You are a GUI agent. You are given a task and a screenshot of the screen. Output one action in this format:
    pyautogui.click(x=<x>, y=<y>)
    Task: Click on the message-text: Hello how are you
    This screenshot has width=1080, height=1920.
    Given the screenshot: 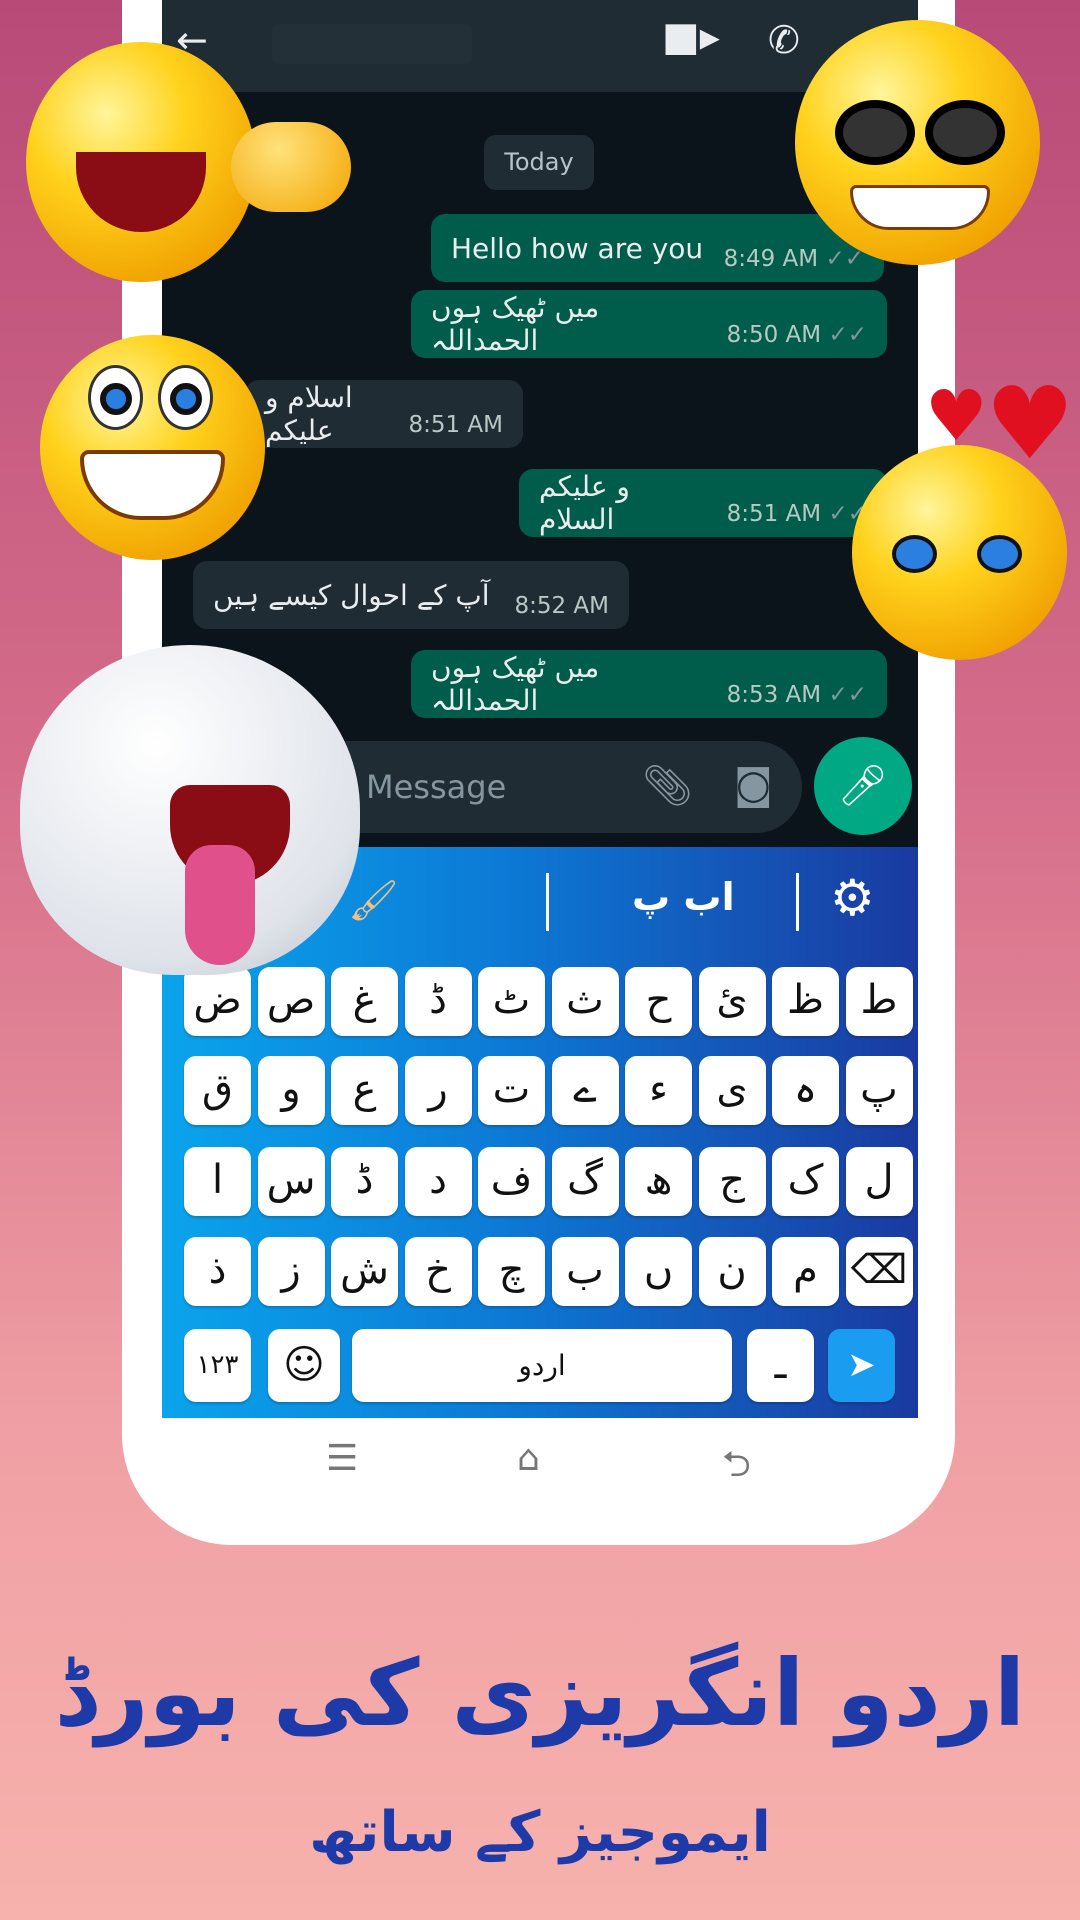 What is the action you would take?
    pyautogui.click(x=577, y=248)
    